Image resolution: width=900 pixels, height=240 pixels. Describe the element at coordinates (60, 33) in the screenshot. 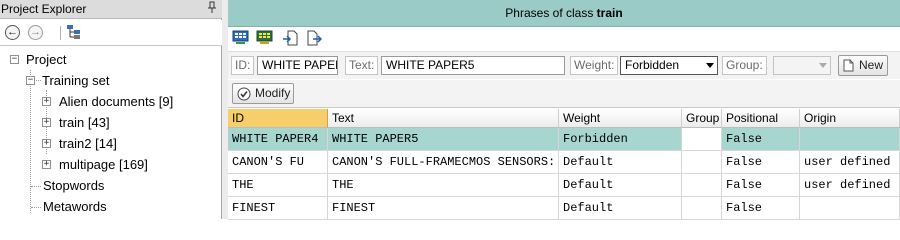

I see `toolbar-divider` at that location.